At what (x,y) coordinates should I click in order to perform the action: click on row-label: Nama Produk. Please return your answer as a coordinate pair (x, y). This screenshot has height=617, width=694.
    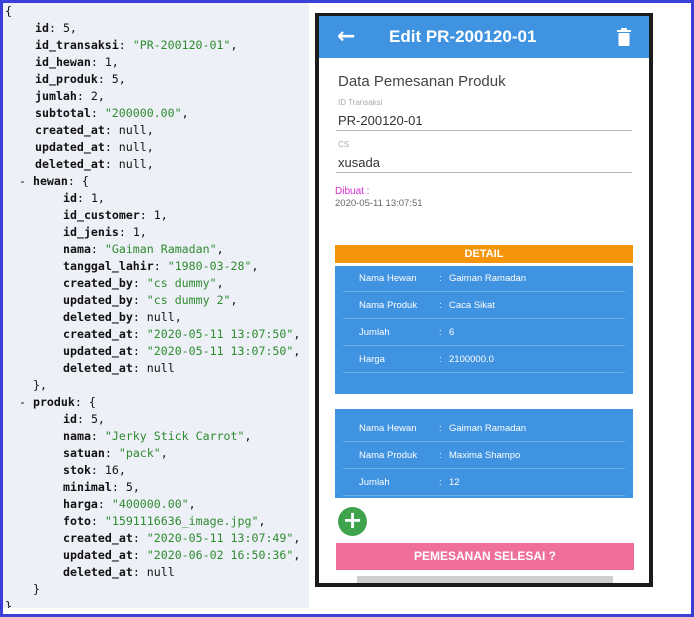
    Looking at the image, I should click on (388, 305).